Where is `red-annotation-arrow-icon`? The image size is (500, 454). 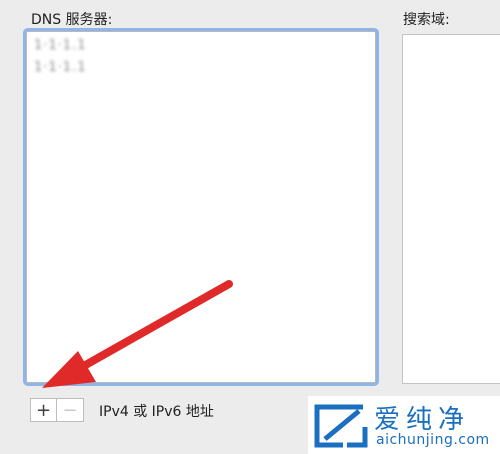
red-annotation-arrow-icon is located at coordinates (137, 334).